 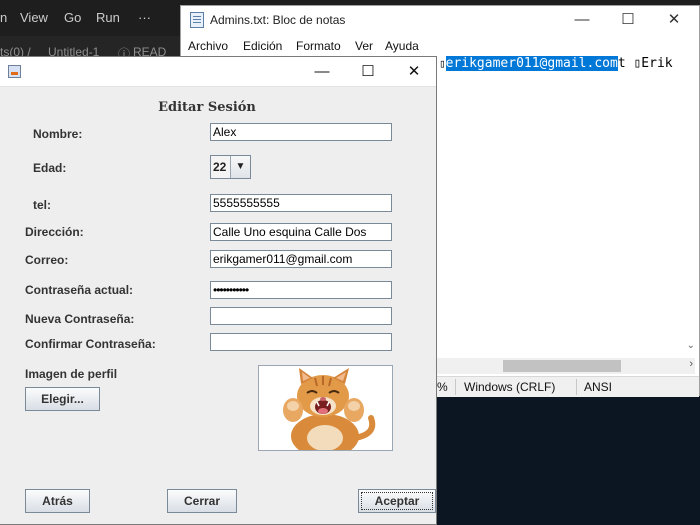 I want to click on profile-image, so click(x=325, y=408).